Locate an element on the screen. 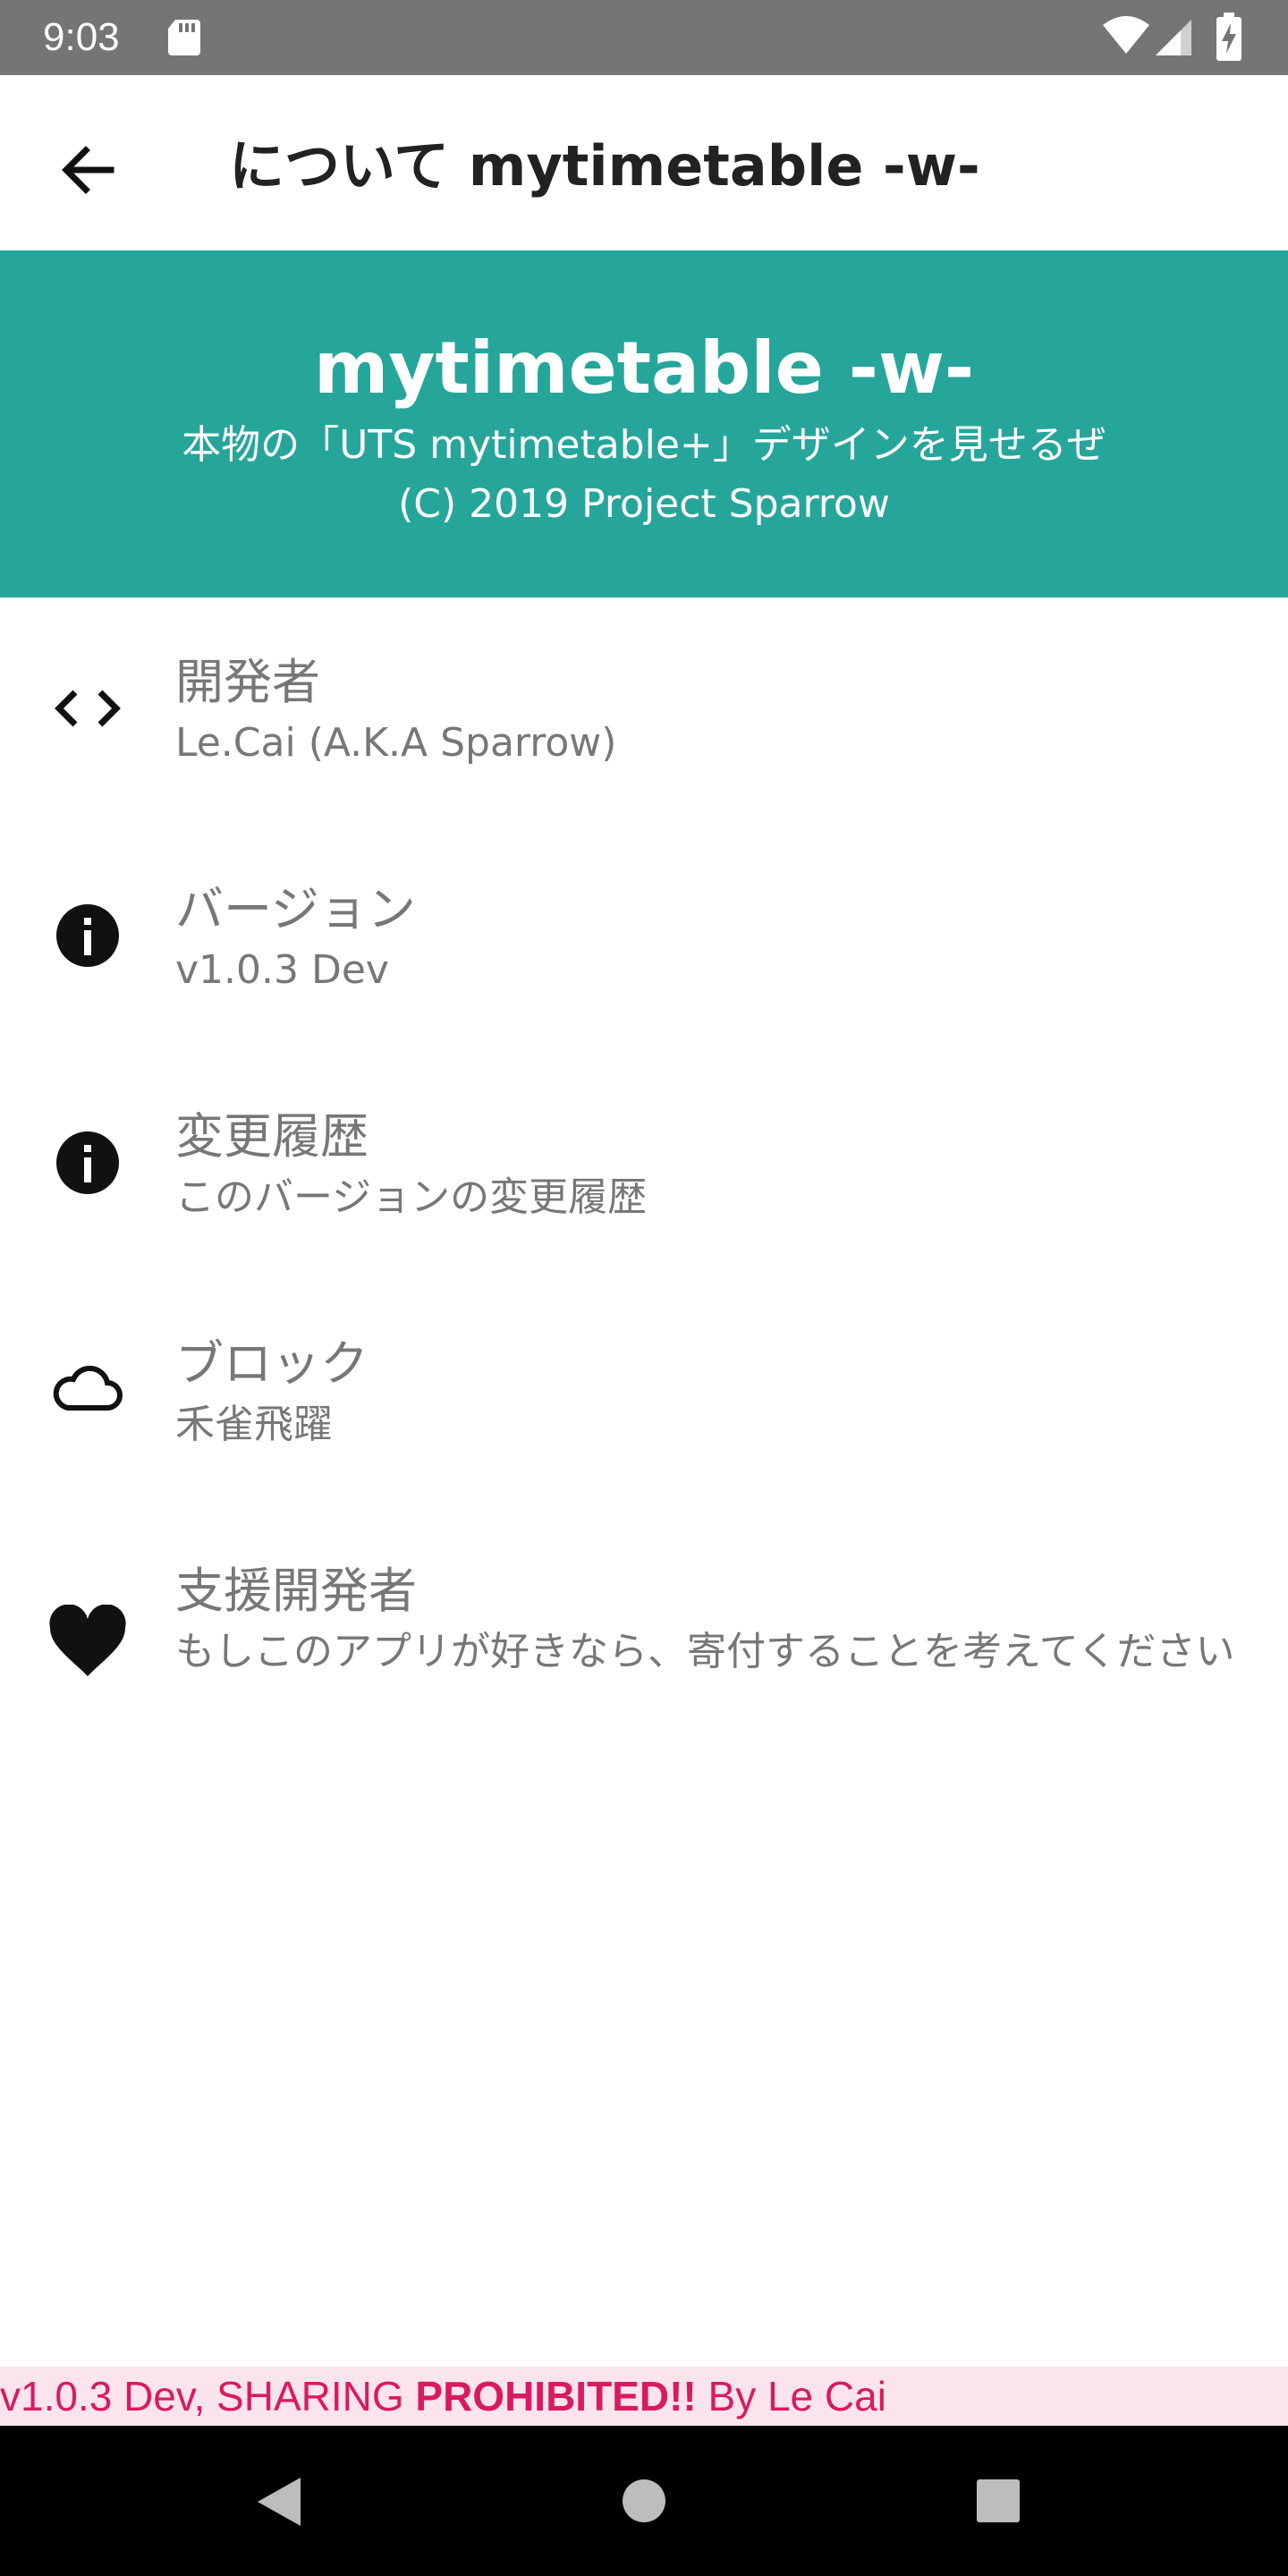 The image size is (1288, 2576). copyright-text: (C) 2019 Project Sparrow is located at coordinates (644, 504).